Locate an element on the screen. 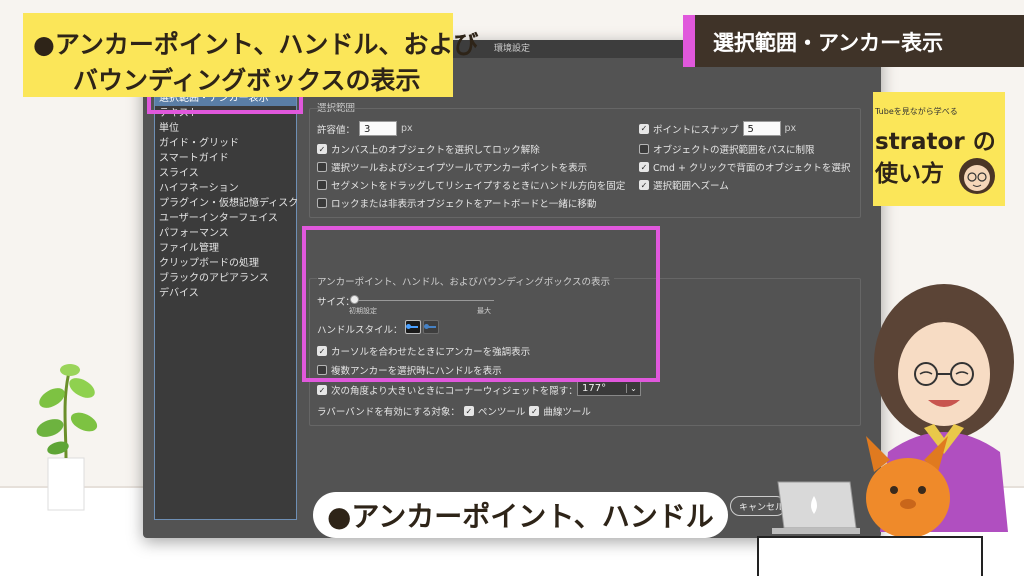  caption-text: ●アンカーポイント、ハンドル is located at coordinates (520, 516).